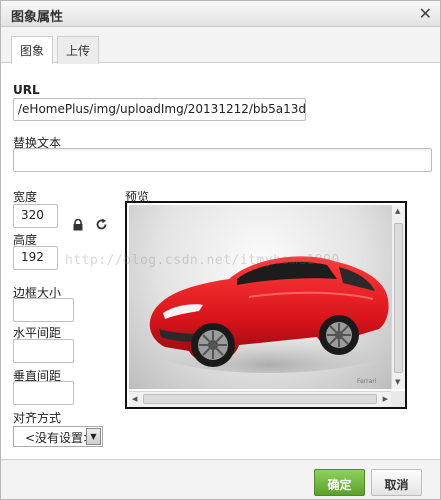 This screenshot has height=500, width=441. Describe the element at coordinates (37, 17) in the screenshot. I see `dialog-title: 图象属性` at that location.